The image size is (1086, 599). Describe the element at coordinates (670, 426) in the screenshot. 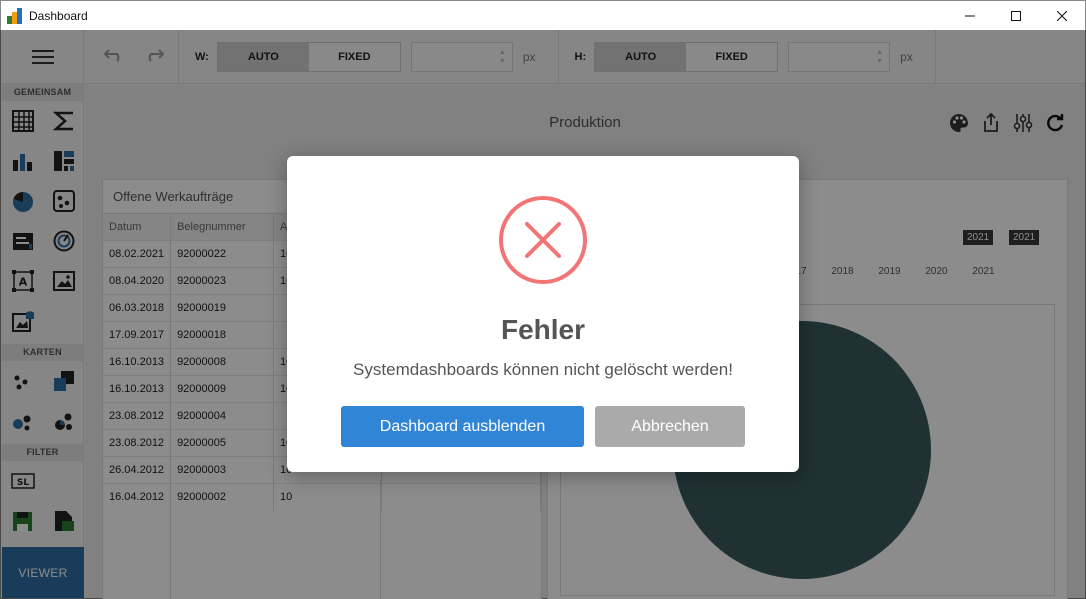

I see `cancel-button: Abbrechen` at that location.